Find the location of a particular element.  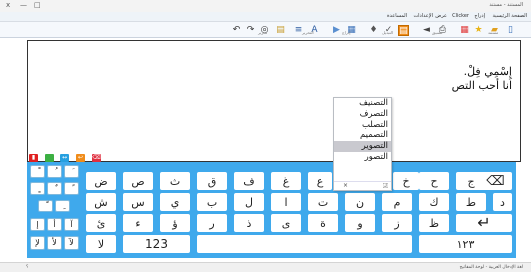

ribbon-group-labels: تحرير التحرير إدراج التبديل تنسيق مستند is located at coordinates (265, 34).